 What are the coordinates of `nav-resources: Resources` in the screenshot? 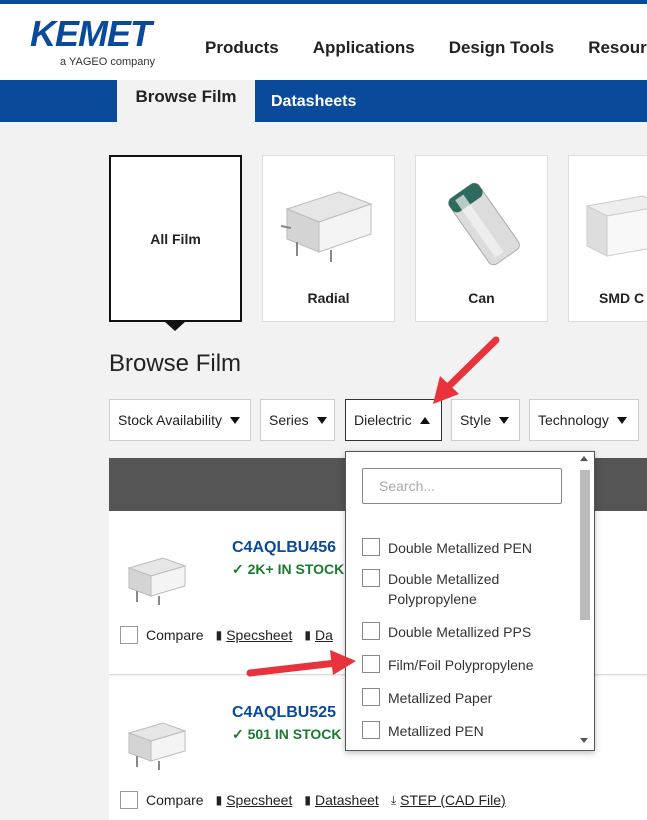 It's located at (617, 48).